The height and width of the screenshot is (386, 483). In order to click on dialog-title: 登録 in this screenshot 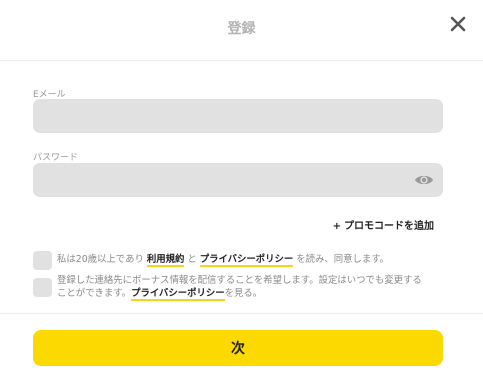, I will do `click(241, 29)`.